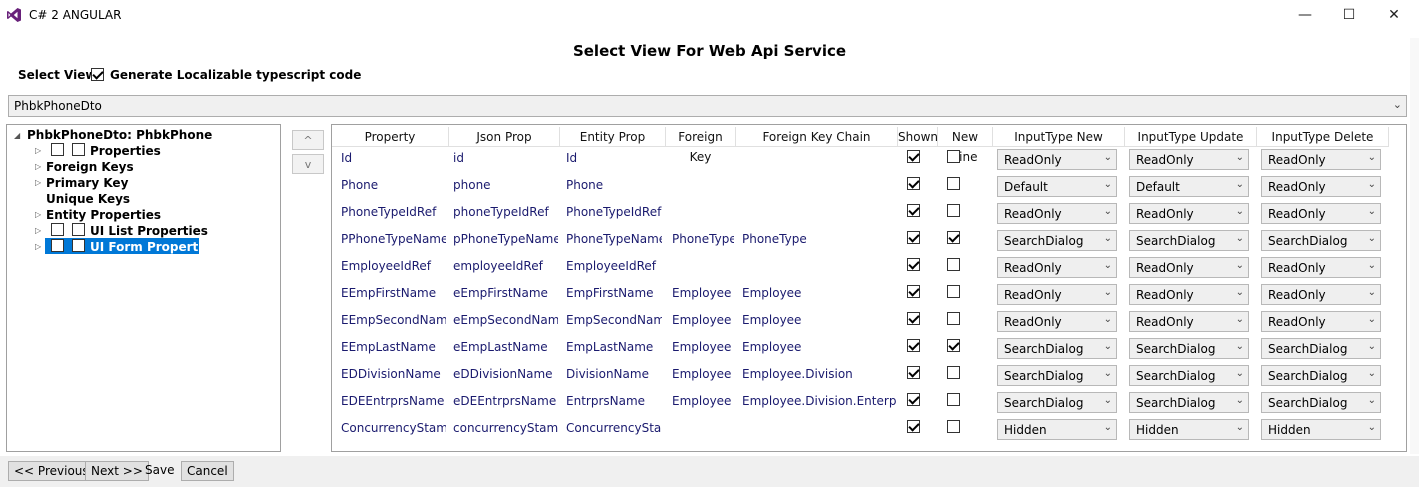  I want to click on move-down-button: v, so click(308, 164).